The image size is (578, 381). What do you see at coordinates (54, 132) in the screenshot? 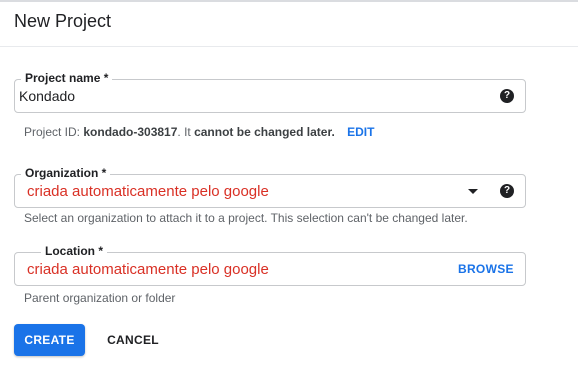
I see `project-id-prefix: Project ID:` at bounding box center [54, 132].